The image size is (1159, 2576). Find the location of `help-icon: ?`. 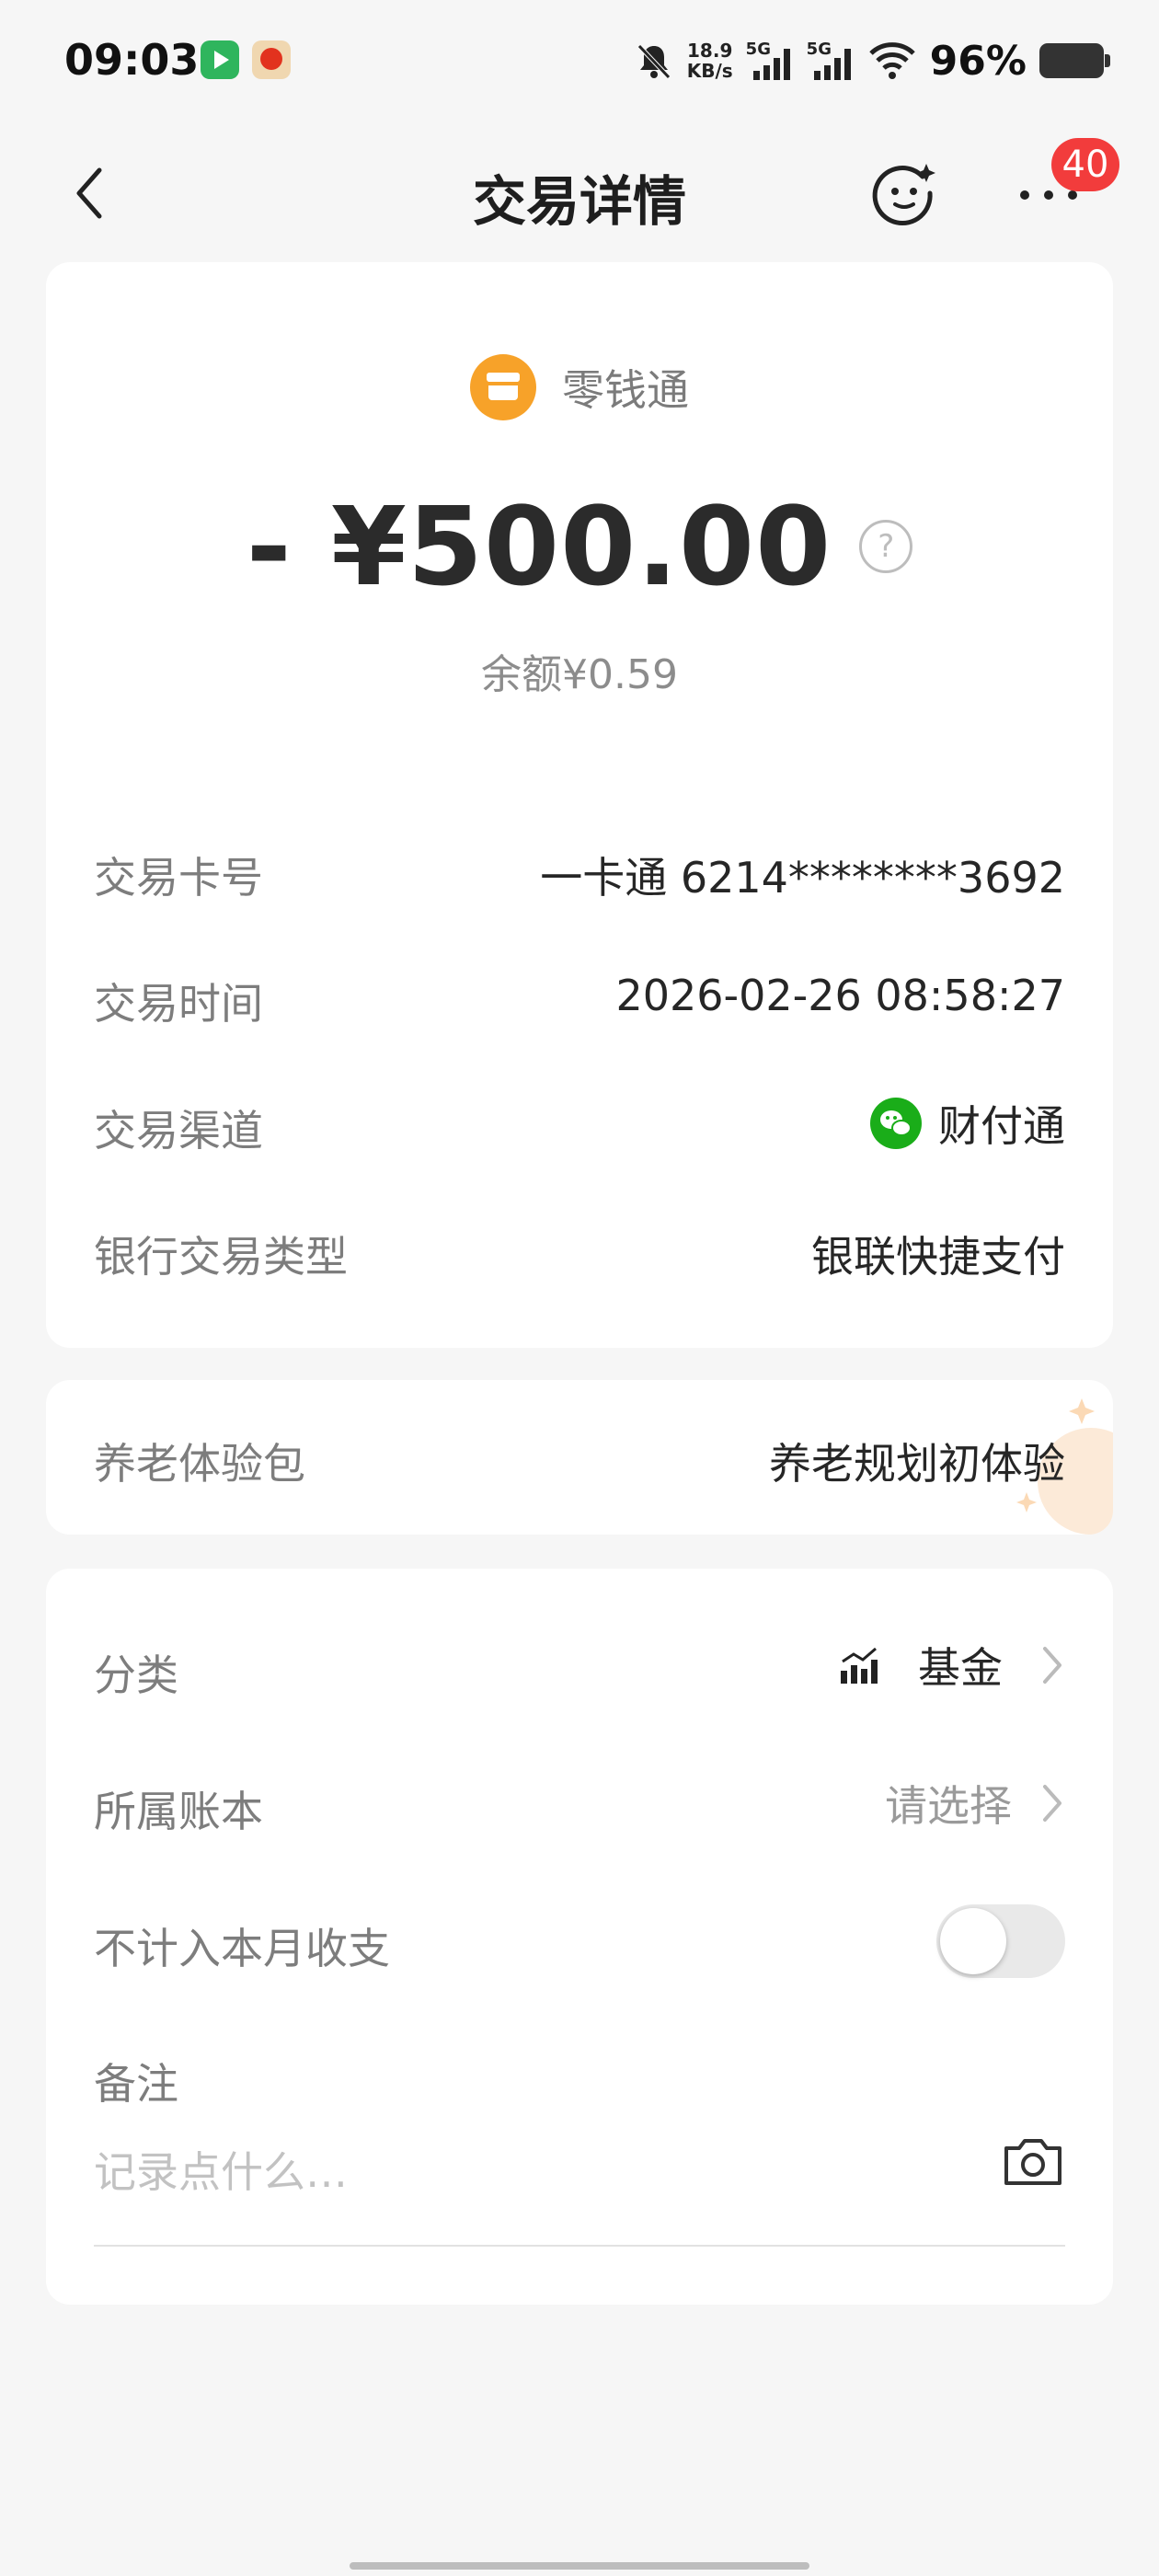

help-icon: ? is located at coordinates (886, 546).